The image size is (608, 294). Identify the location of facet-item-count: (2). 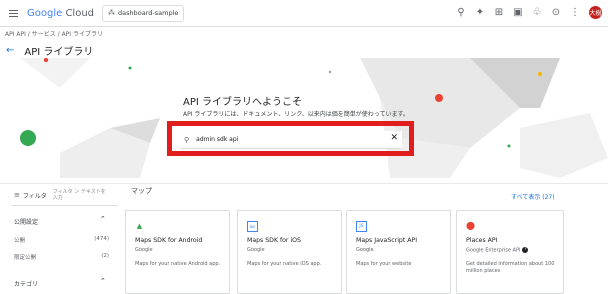
(105, 256).